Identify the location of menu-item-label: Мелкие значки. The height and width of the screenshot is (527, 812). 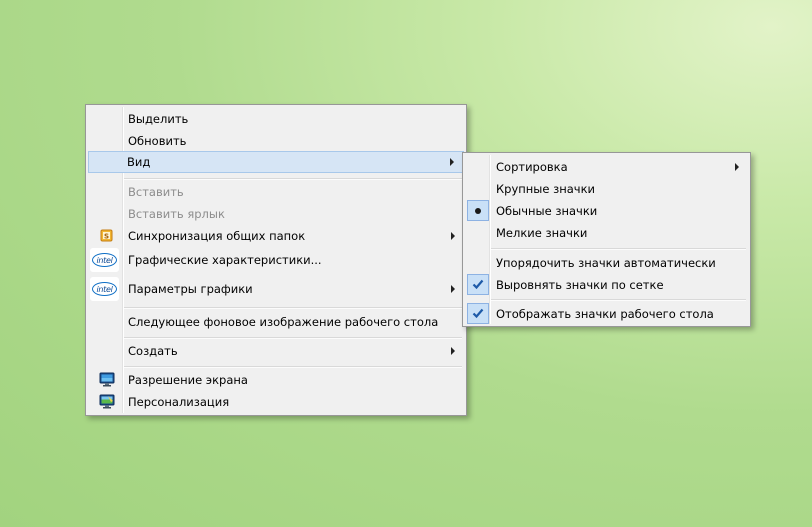
(542, 233).